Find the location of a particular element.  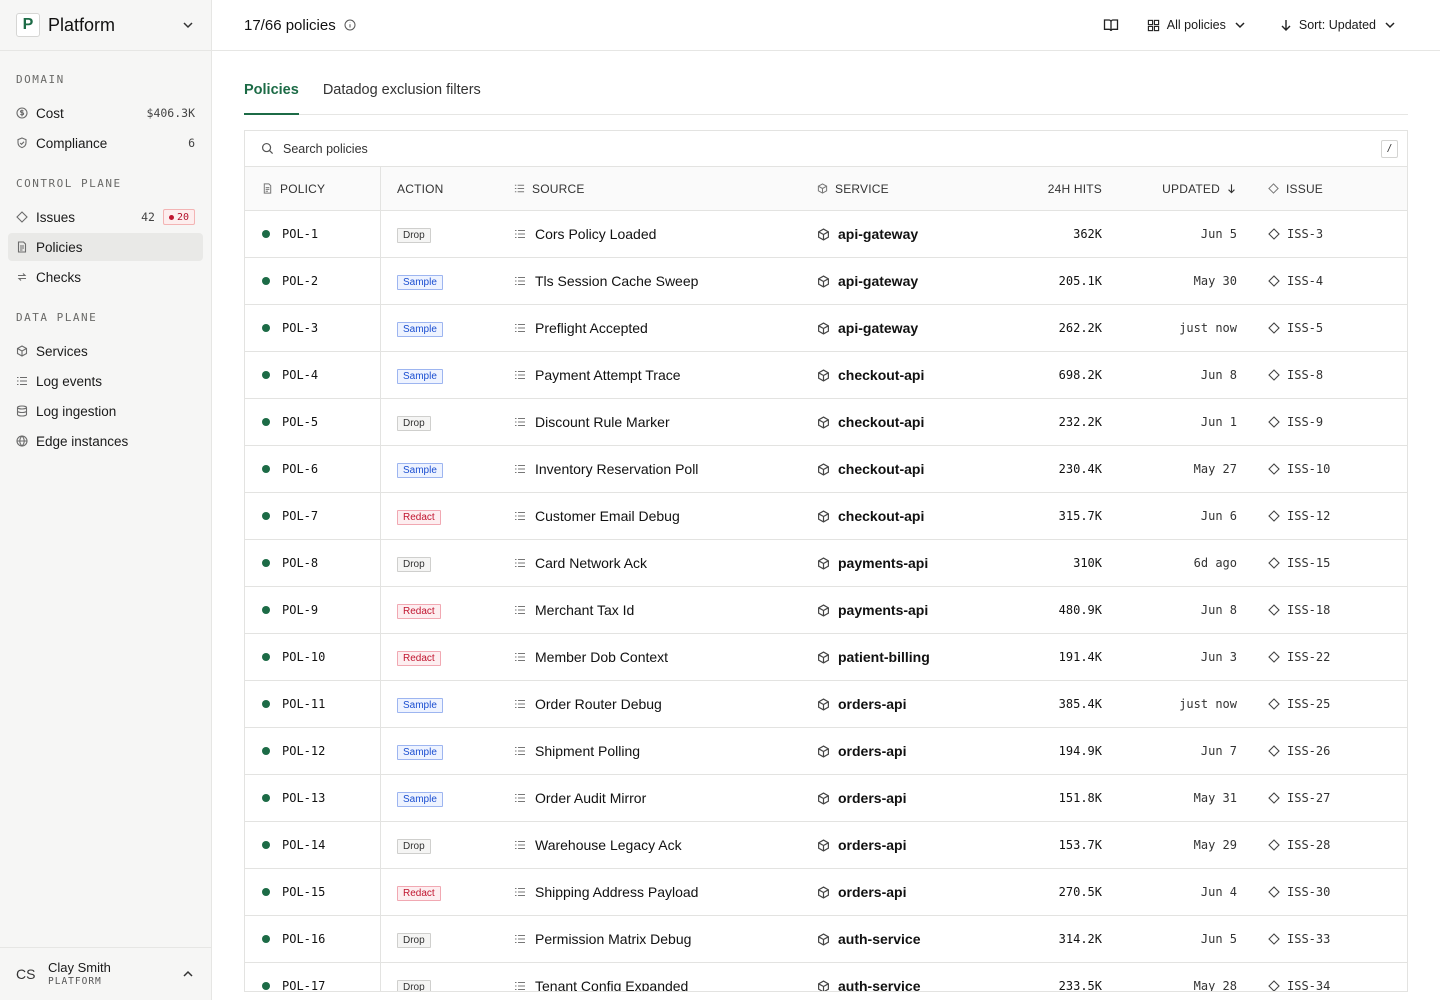

policy-id: POL-17 is located at coordinates (303, 985).